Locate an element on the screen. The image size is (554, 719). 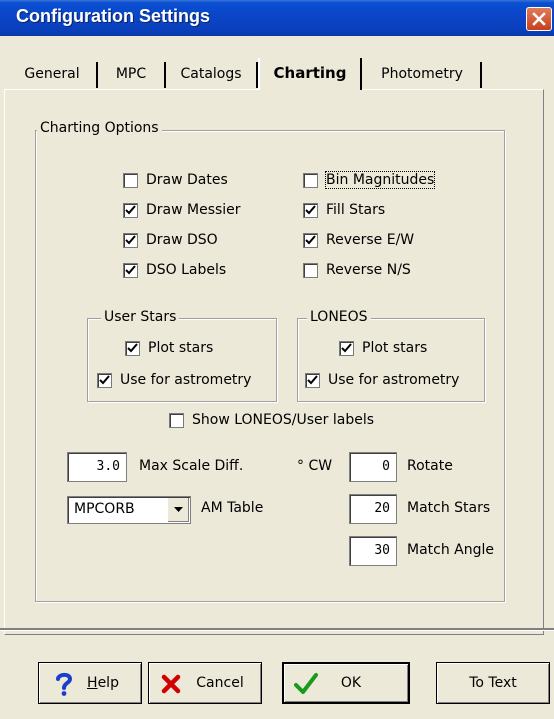
am-table-dropdown-button is located at coordinates (178, 510).